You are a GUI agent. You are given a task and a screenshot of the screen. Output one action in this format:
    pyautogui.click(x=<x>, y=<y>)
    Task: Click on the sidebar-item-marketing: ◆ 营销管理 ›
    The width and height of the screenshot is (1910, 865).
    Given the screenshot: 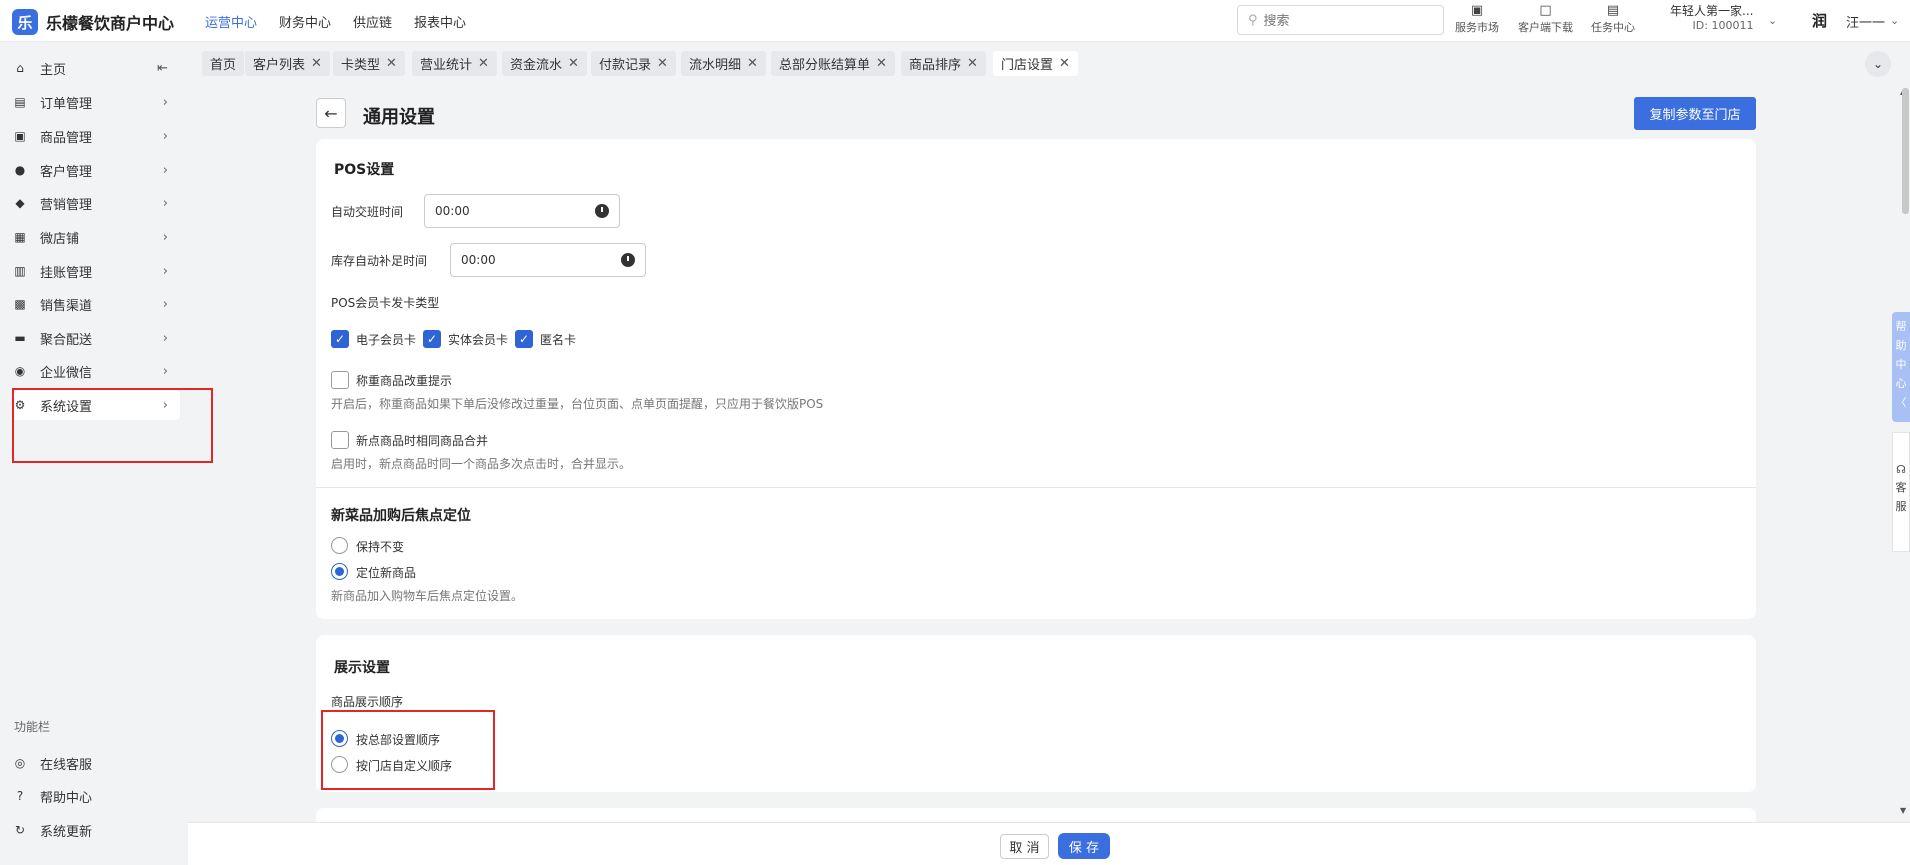 What is the action you would take?
    pyautogui.click(x=96, y=203)
    